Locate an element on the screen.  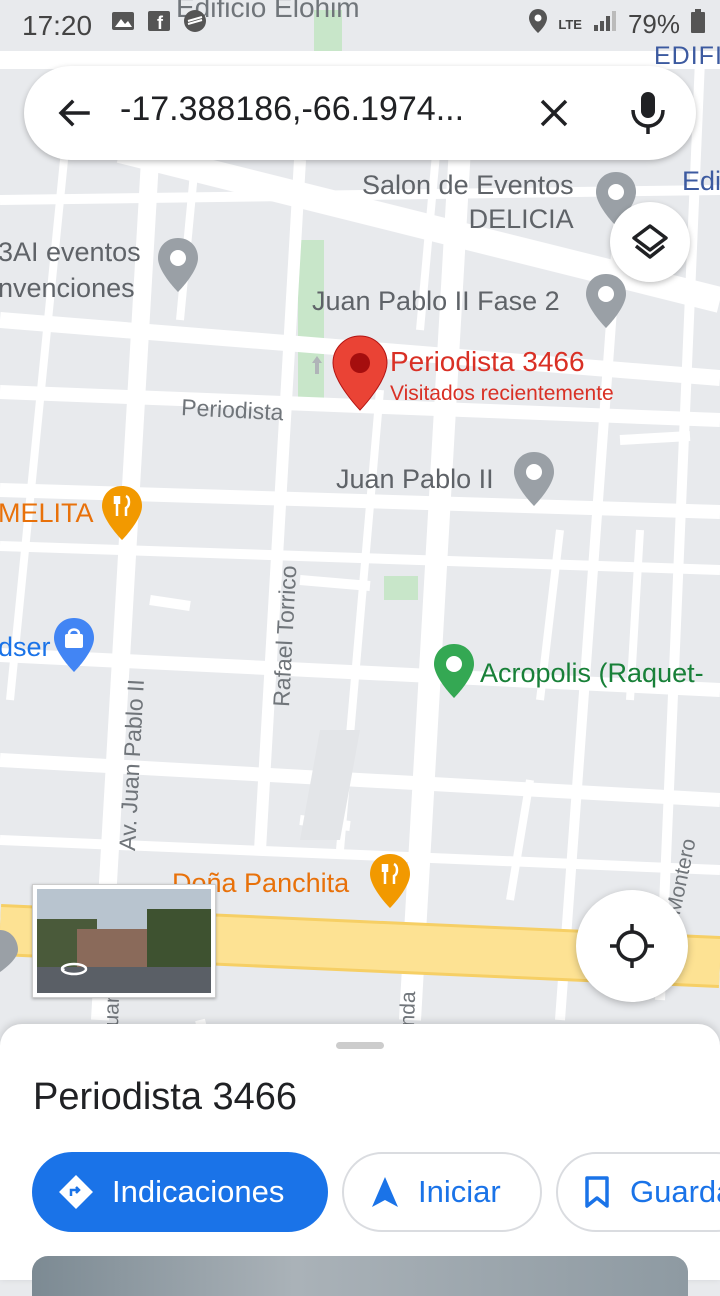
street-label-partial: nda is located at coordinates (408, 1008).